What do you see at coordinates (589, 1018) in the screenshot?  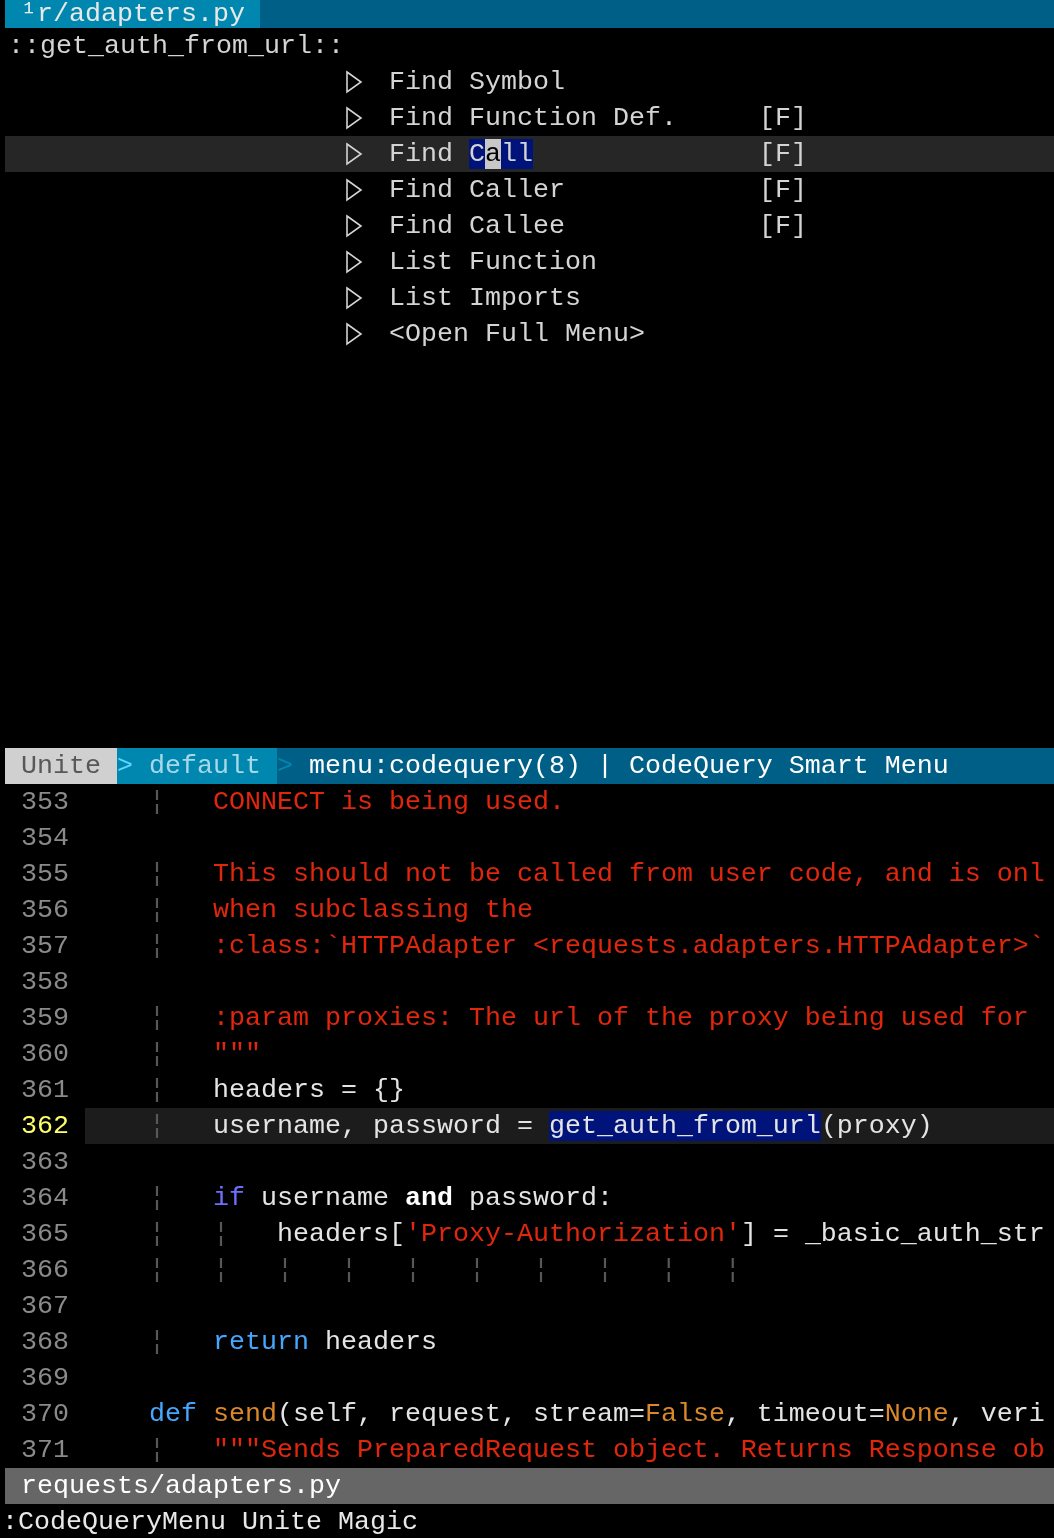 I see `code-line: ¦ :param proxies: The url of the proxy being used for` at bounding box center [589, 1018].